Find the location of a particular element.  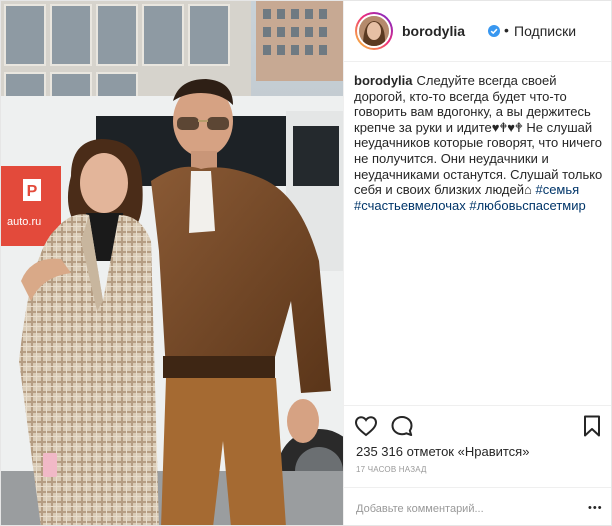

avatar-photo is located at coordinates (374, 31).